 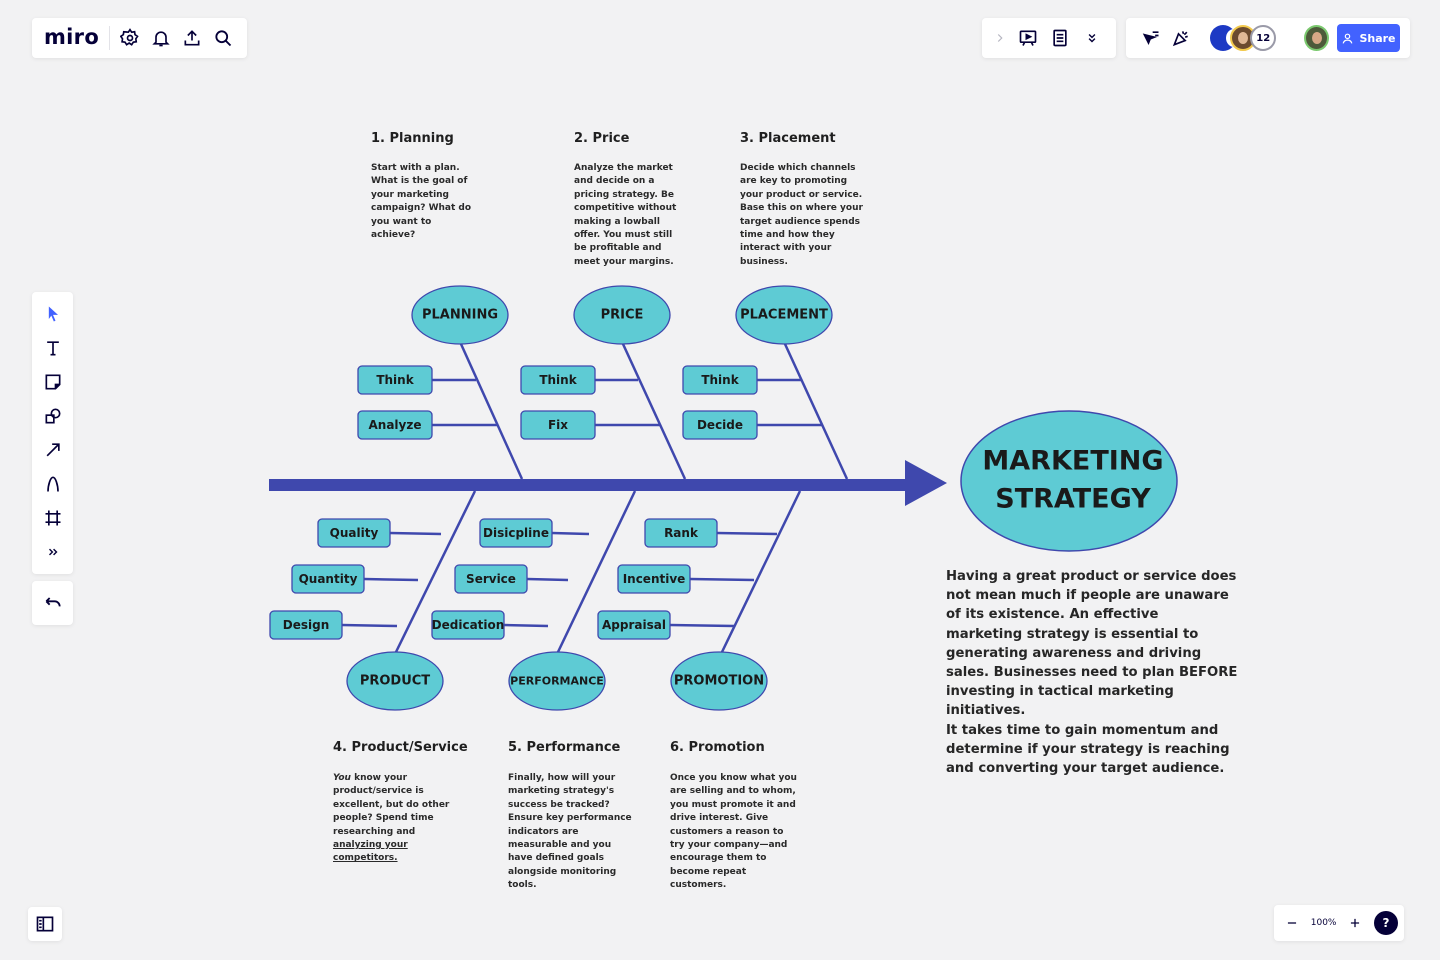 I want to click on head-label-line-1: MARKETING, so click(x=1072, y=461).